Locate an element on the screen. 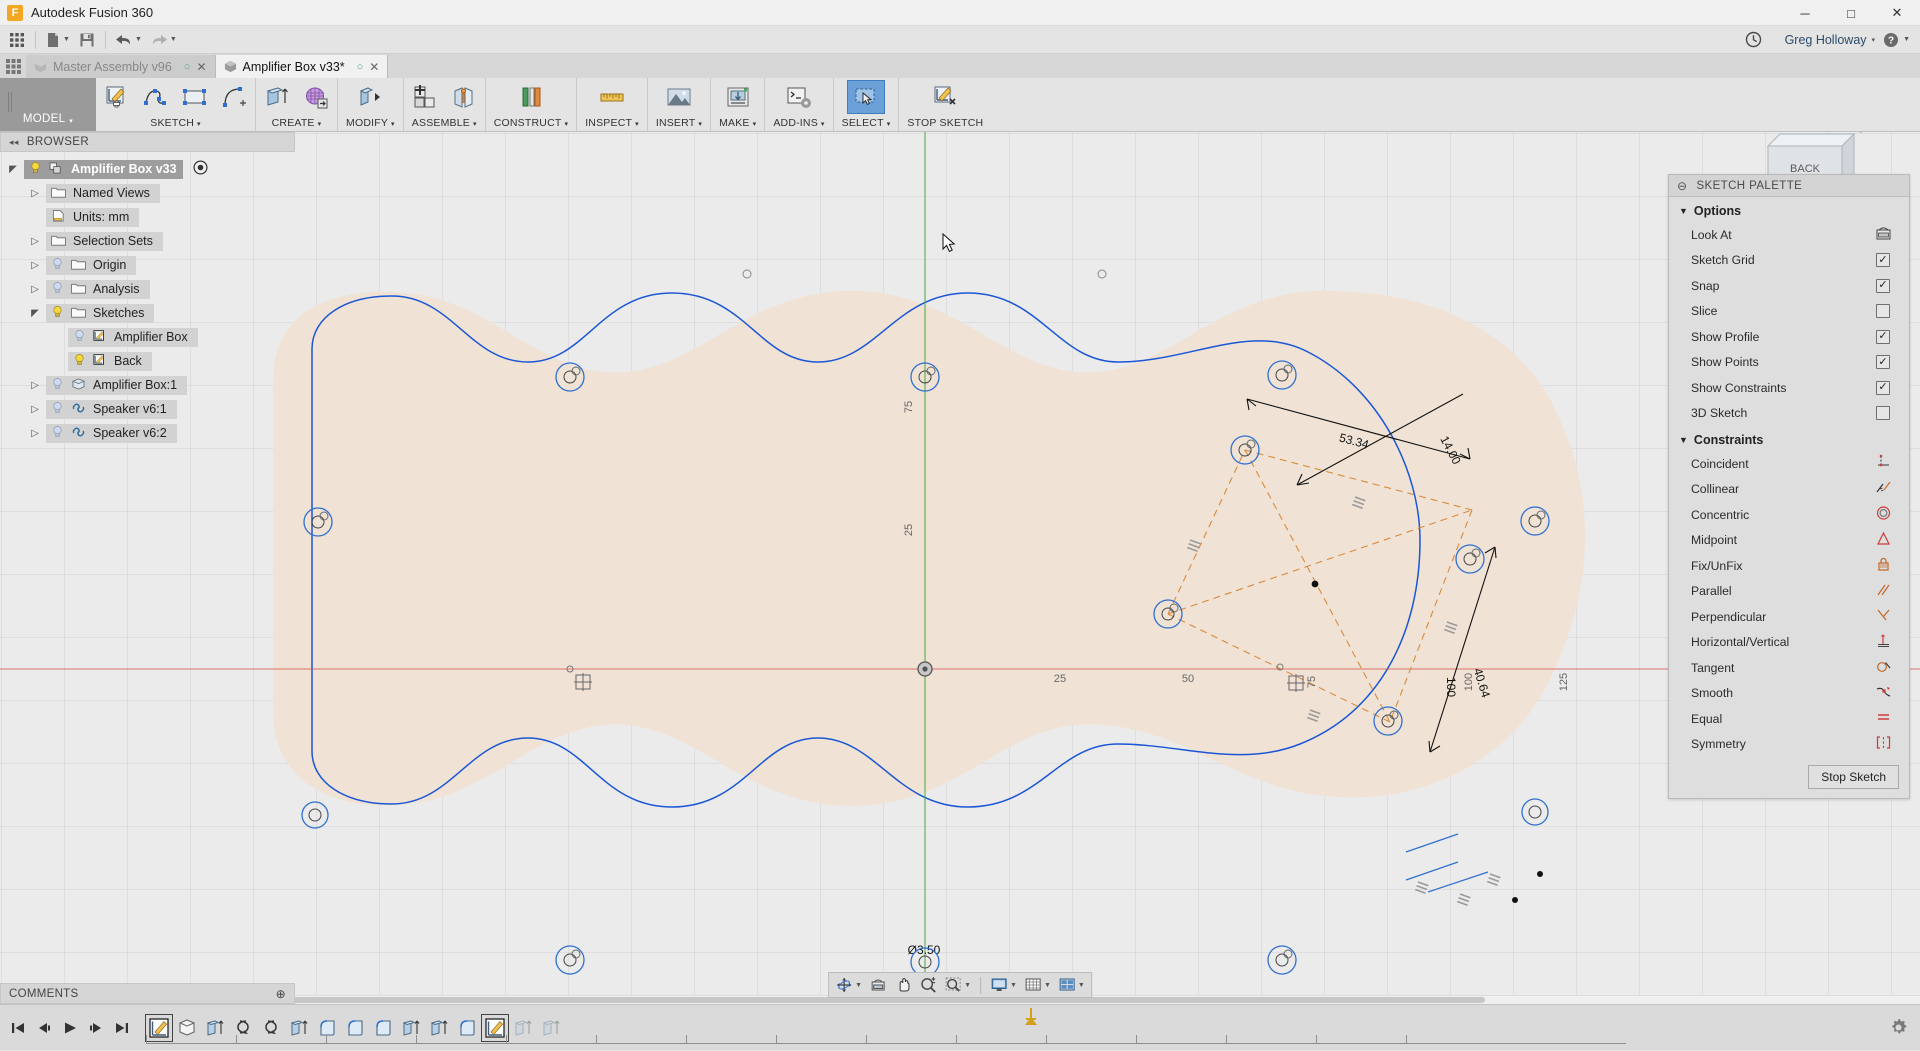  palette-row-horizontal-vertical: Horizontal/Vertical is located at coordinates (1789, 643).